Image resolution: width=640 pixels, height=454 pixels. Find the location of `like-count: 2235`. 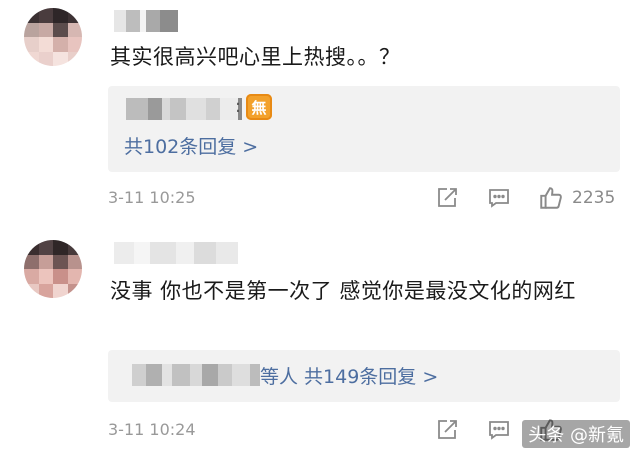

like-count: 2235 is located at coordinates (594, 198).